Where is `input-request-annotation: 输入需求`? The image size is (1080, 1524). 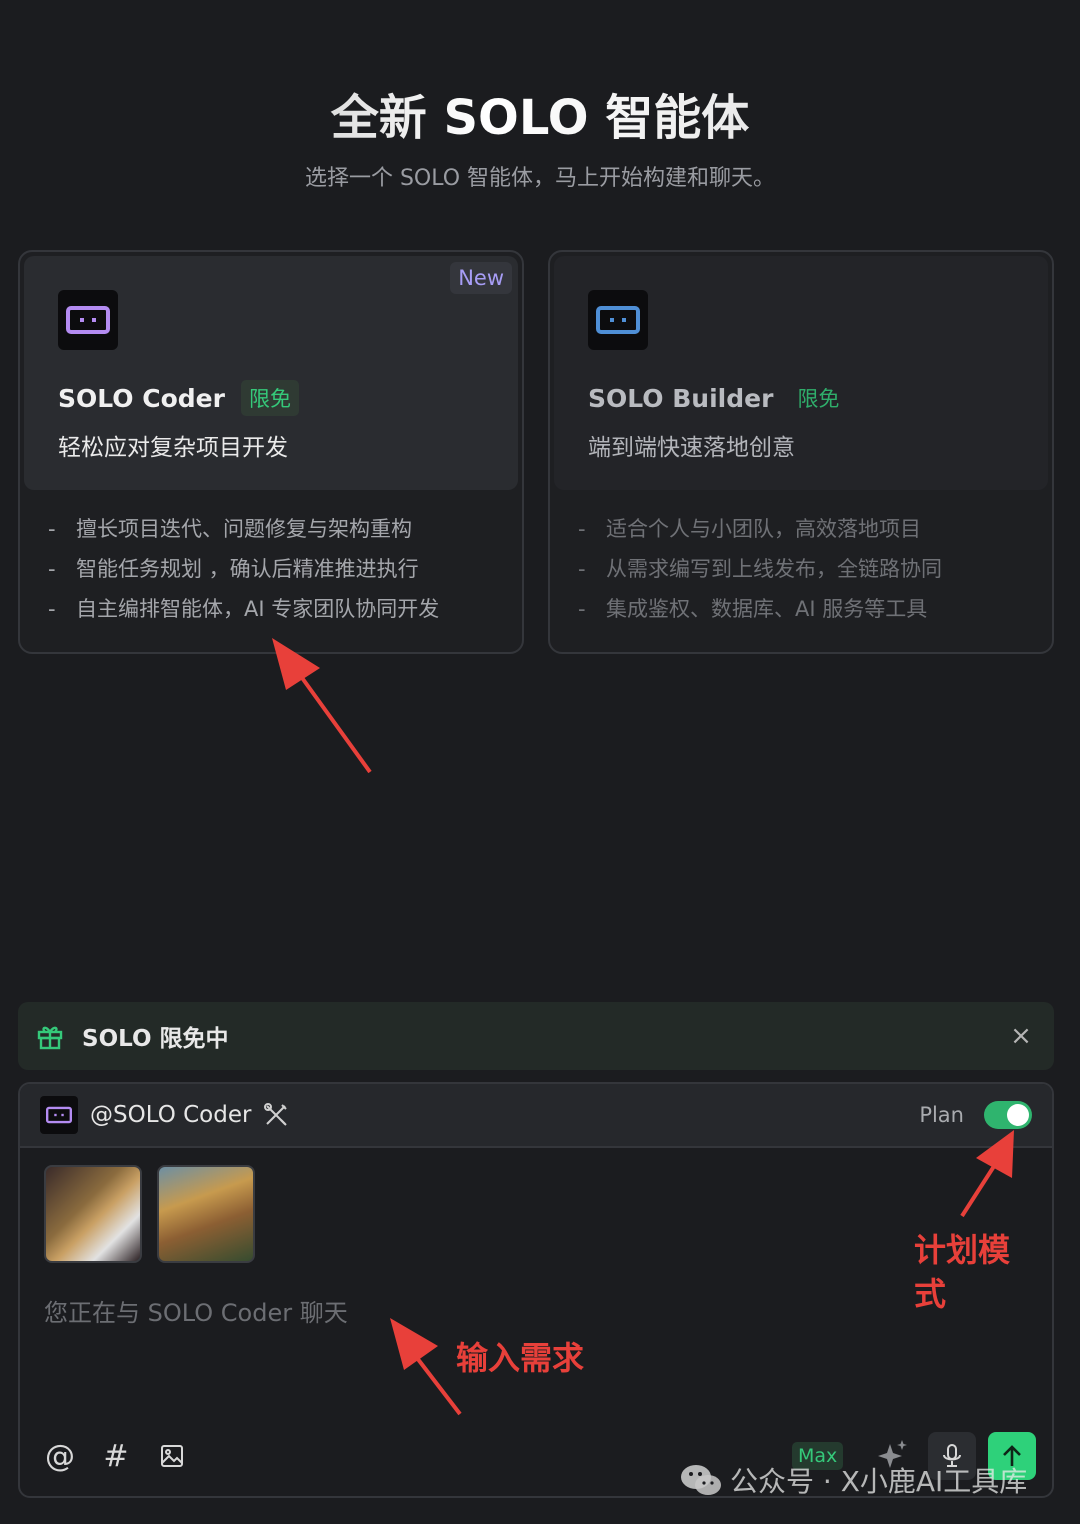
input-request-annotation: 输入需求 is located at coordinates (520, 1358).